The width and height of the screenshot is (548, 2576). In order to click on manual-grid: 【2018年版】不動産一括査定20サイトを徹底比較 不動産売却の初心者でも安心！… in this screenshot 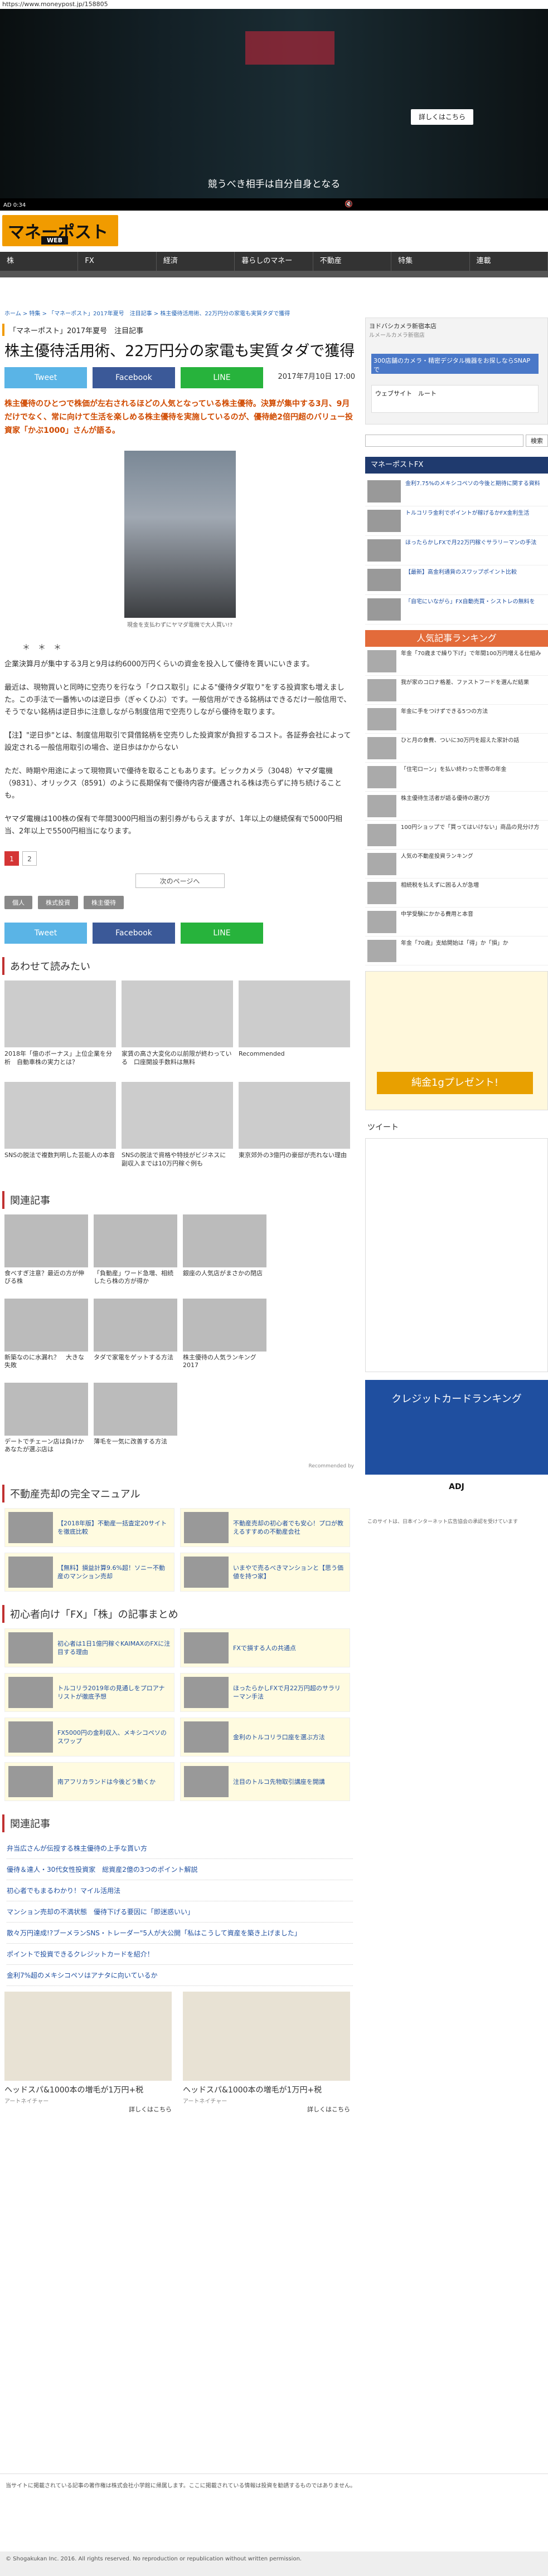, I will do `click(180, 1550)`.